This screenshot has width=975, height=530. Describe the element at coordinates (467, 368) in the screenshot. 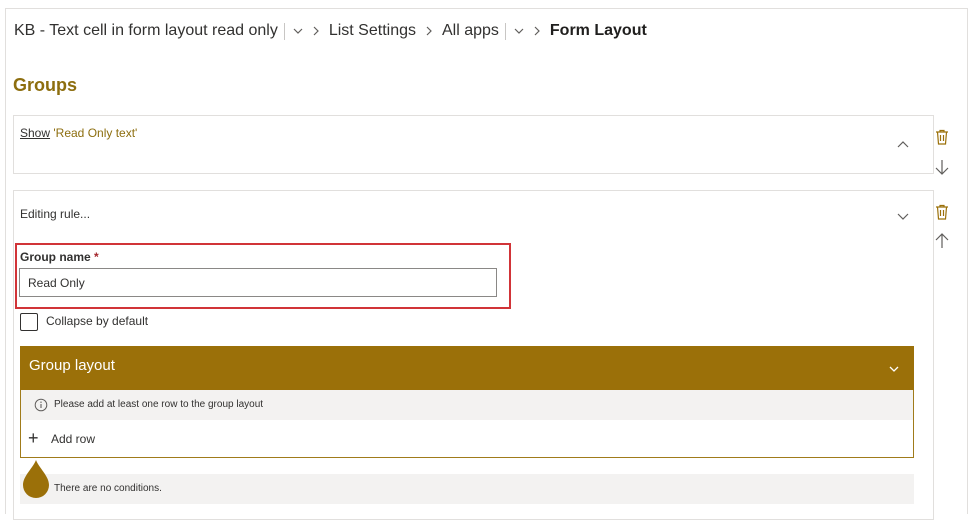

I see `group-layout-header` at that location.